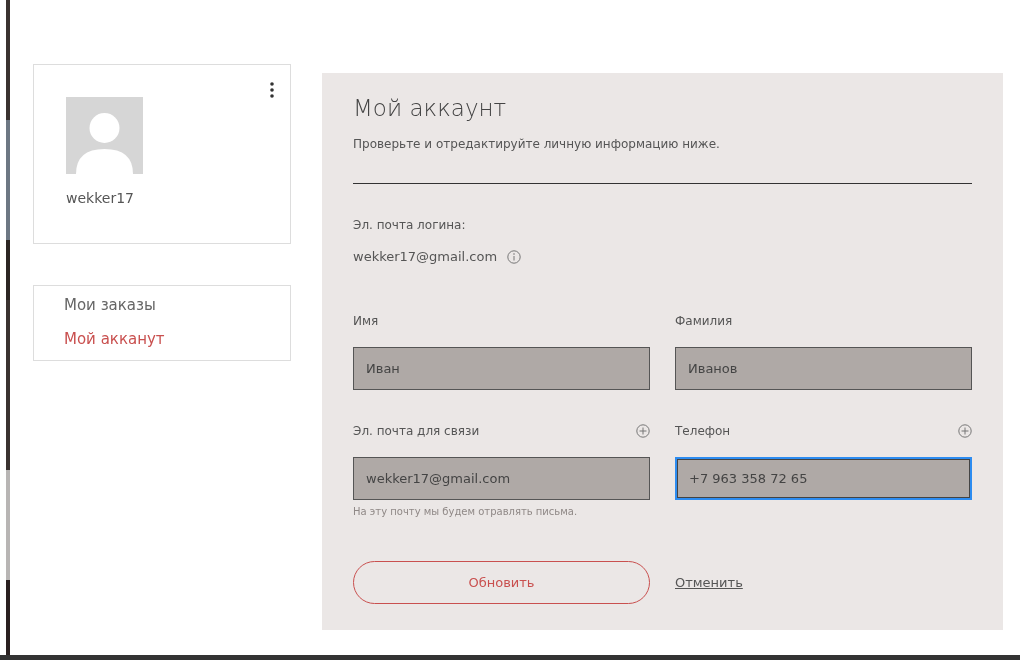 The height and width of the screenshot is (660, 1020). What do you see at coordinates (709, 582) in the screenshot?
I see `cancel-link: Отменить` at bounding box center [709, 582].